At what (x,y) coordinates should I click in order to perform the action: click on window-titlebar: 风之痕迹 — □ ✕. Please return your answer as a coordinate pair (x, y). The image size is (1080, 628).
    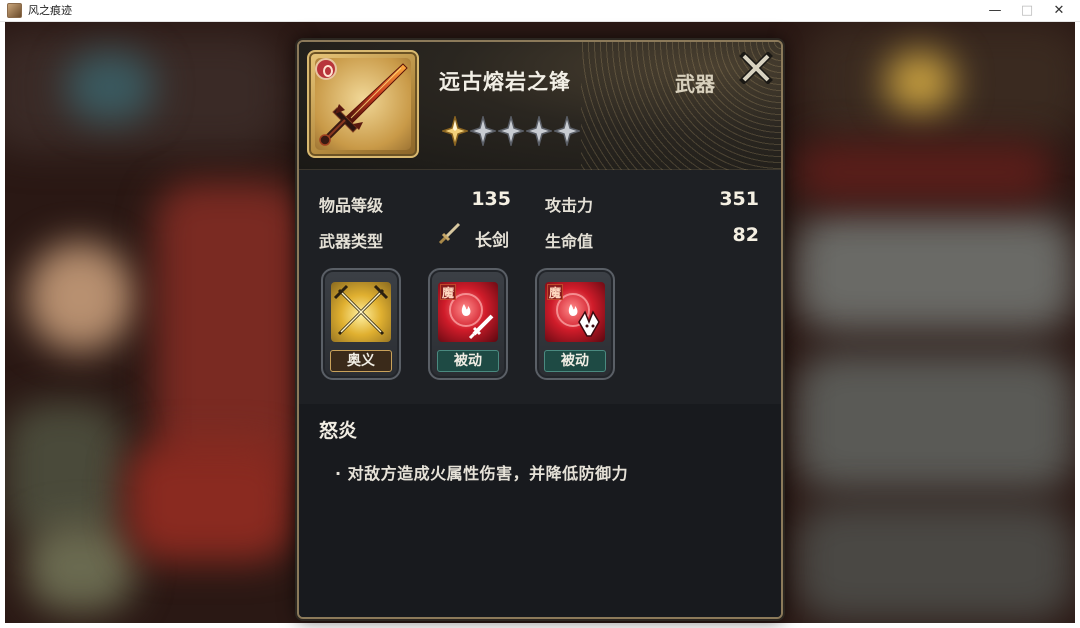
    Looking at the image, I should click on (540, 11).